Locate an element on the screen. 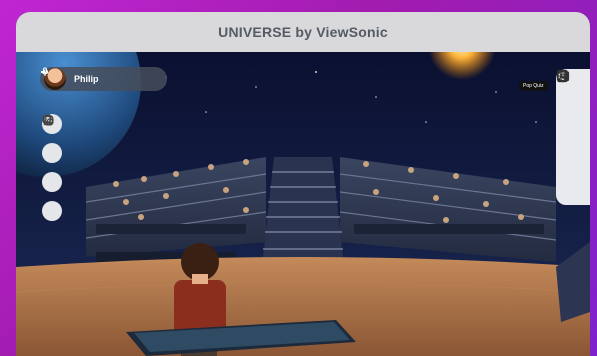 Image resolution: width=597 pixels, height=356 pixels. right-toolbar is located at coordinates (573, 137).